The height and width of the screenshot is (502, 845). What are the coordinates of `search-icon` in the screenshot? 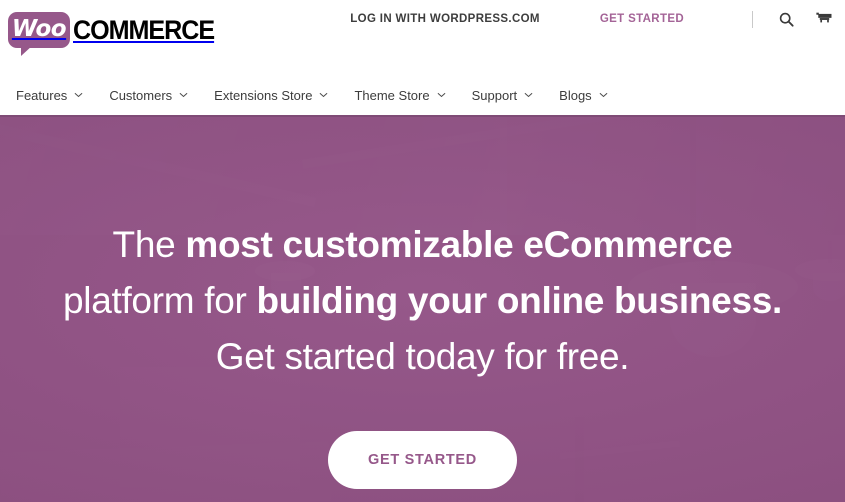 It's located at (786, 19).